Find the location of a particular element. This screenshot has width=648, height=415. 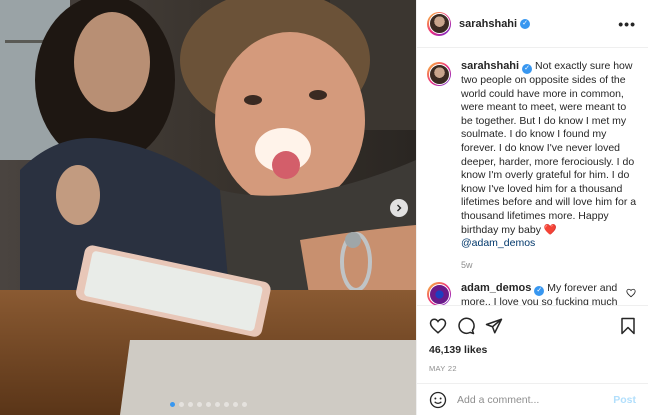

caption-username: sarahshahi is located at coordinates (490, 66).